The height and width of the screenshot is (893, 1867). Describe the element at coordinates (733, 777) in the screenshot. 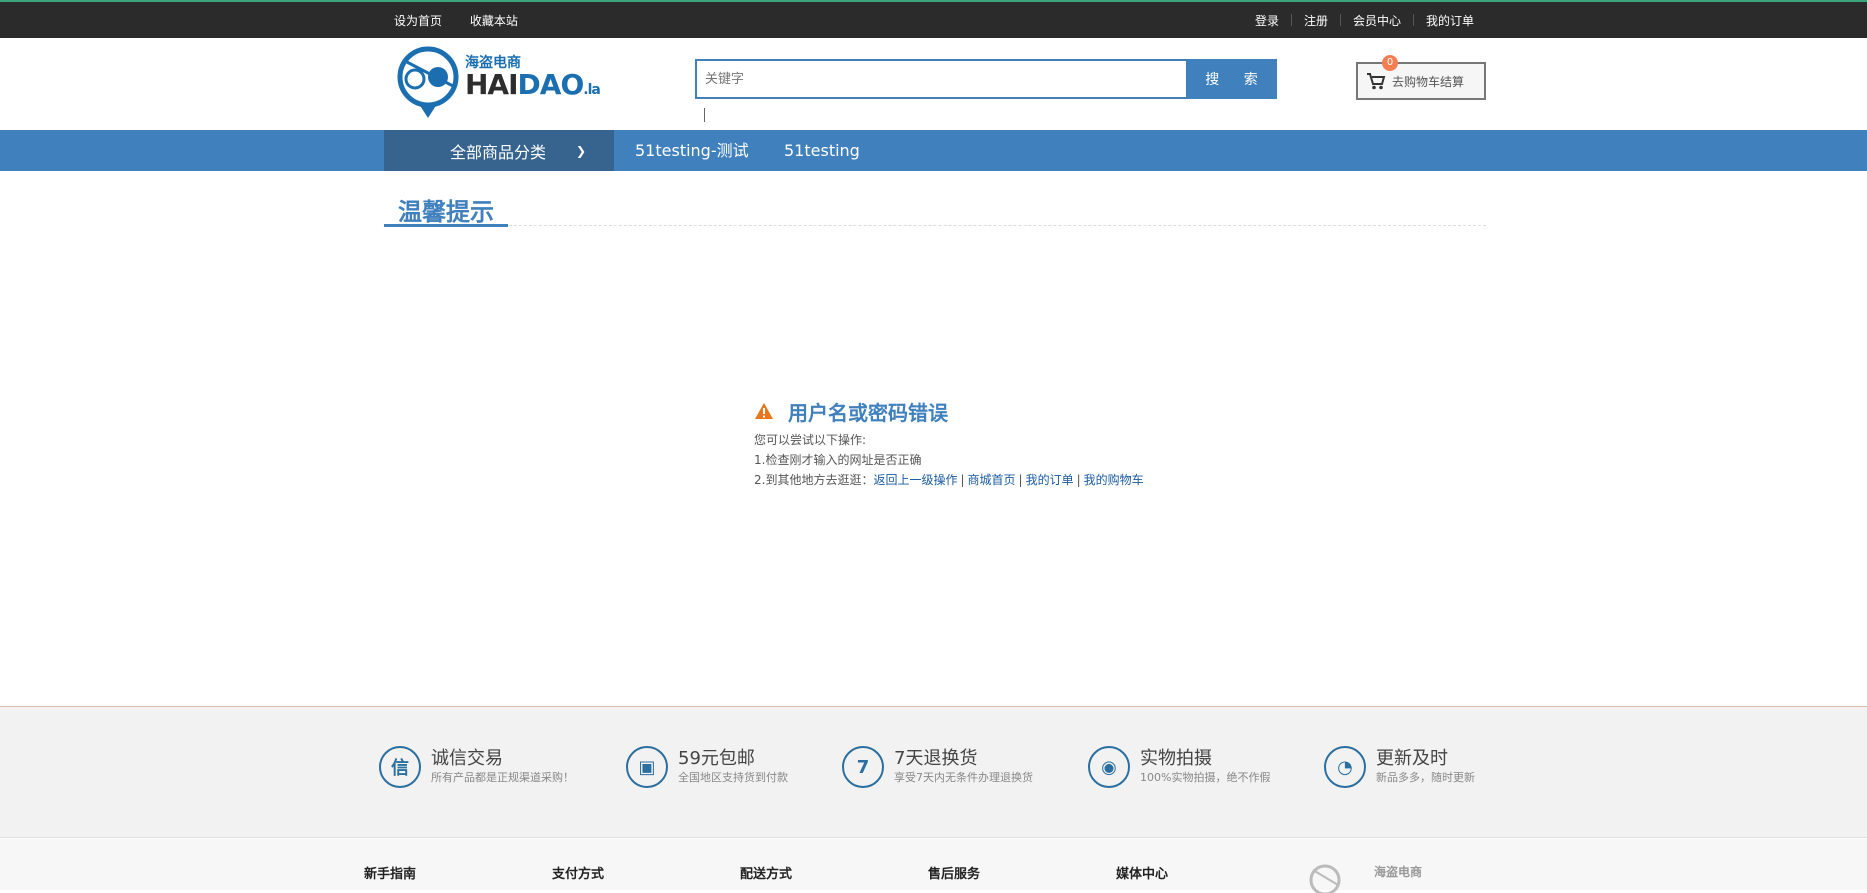

I see `service-desc: 全国地区支持货到付款` at that location.